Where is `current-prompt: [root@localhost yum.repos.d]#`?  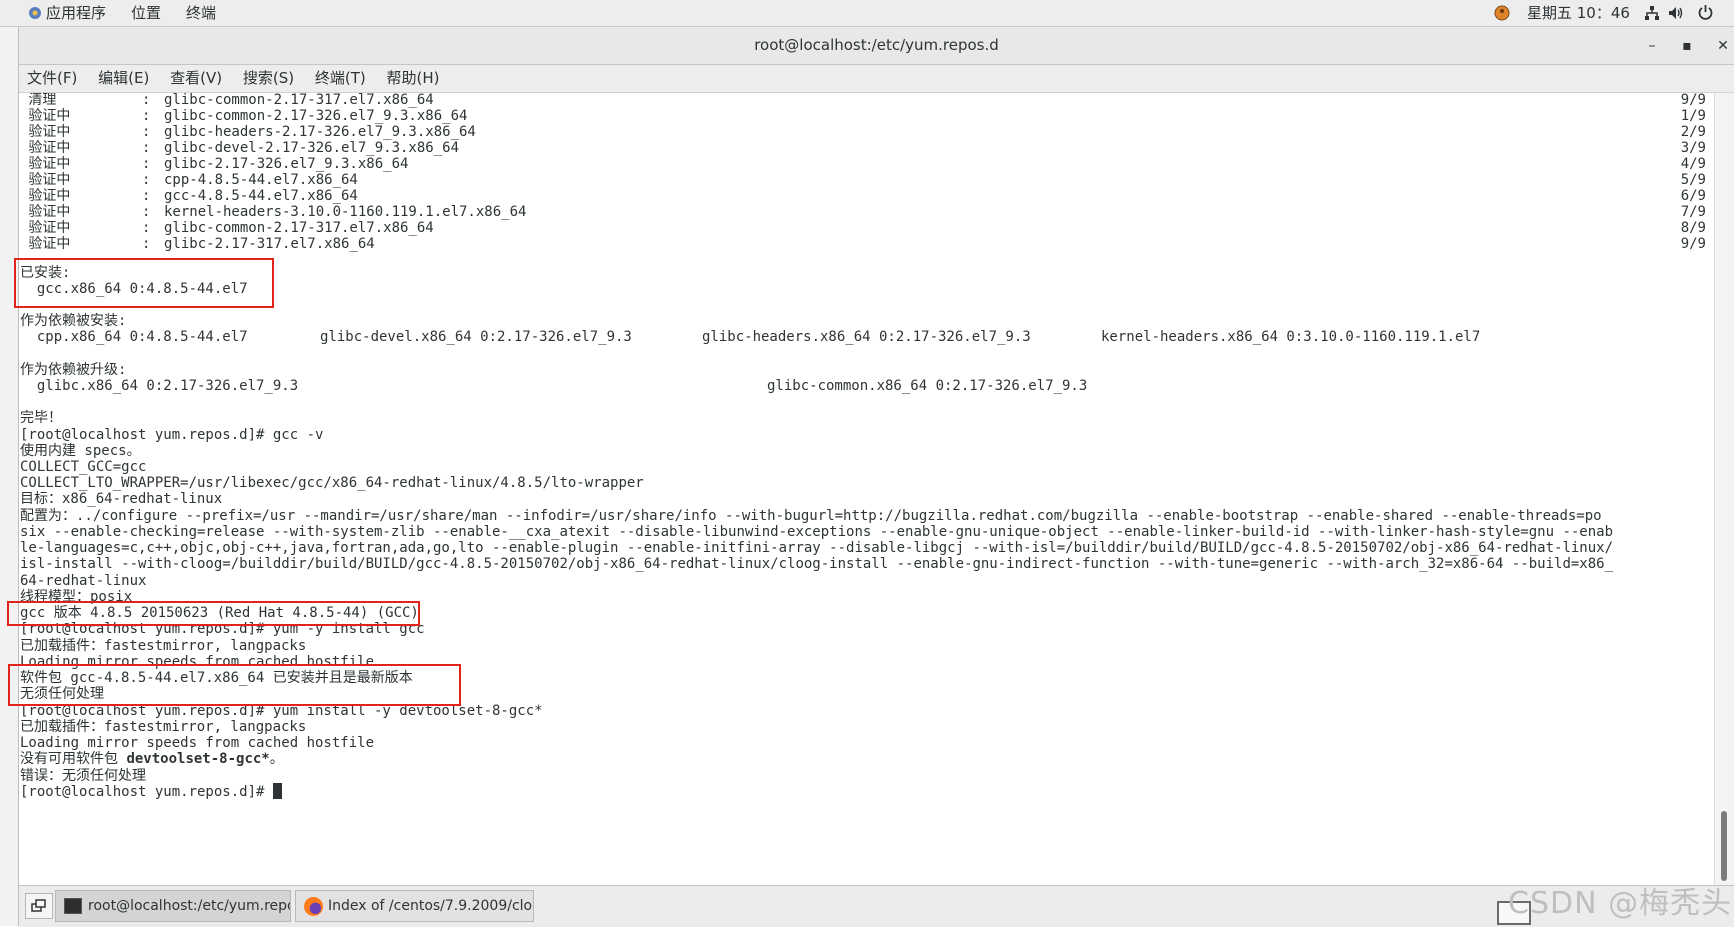 current-prompt: [root@localhost yum.repos.d]# is located at coordinates (151, 792).